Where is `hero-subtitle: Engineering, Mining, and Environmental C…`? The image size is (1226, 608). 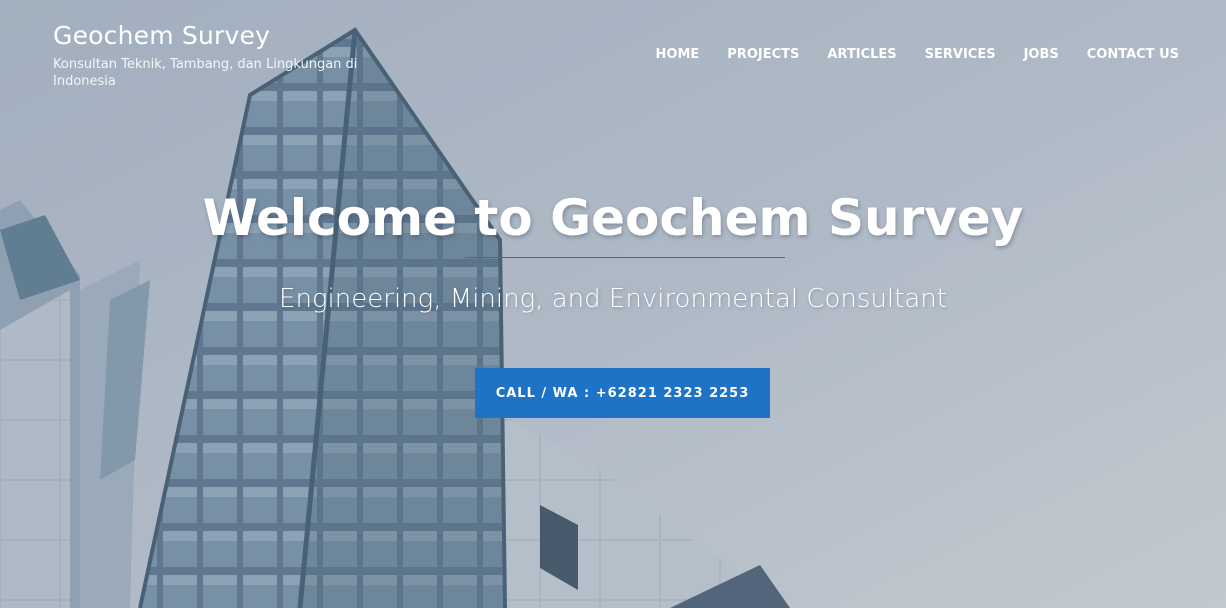 hero-subtitle: Engineering, Mining, and Environmental C… is located at coordinates (613, 299).